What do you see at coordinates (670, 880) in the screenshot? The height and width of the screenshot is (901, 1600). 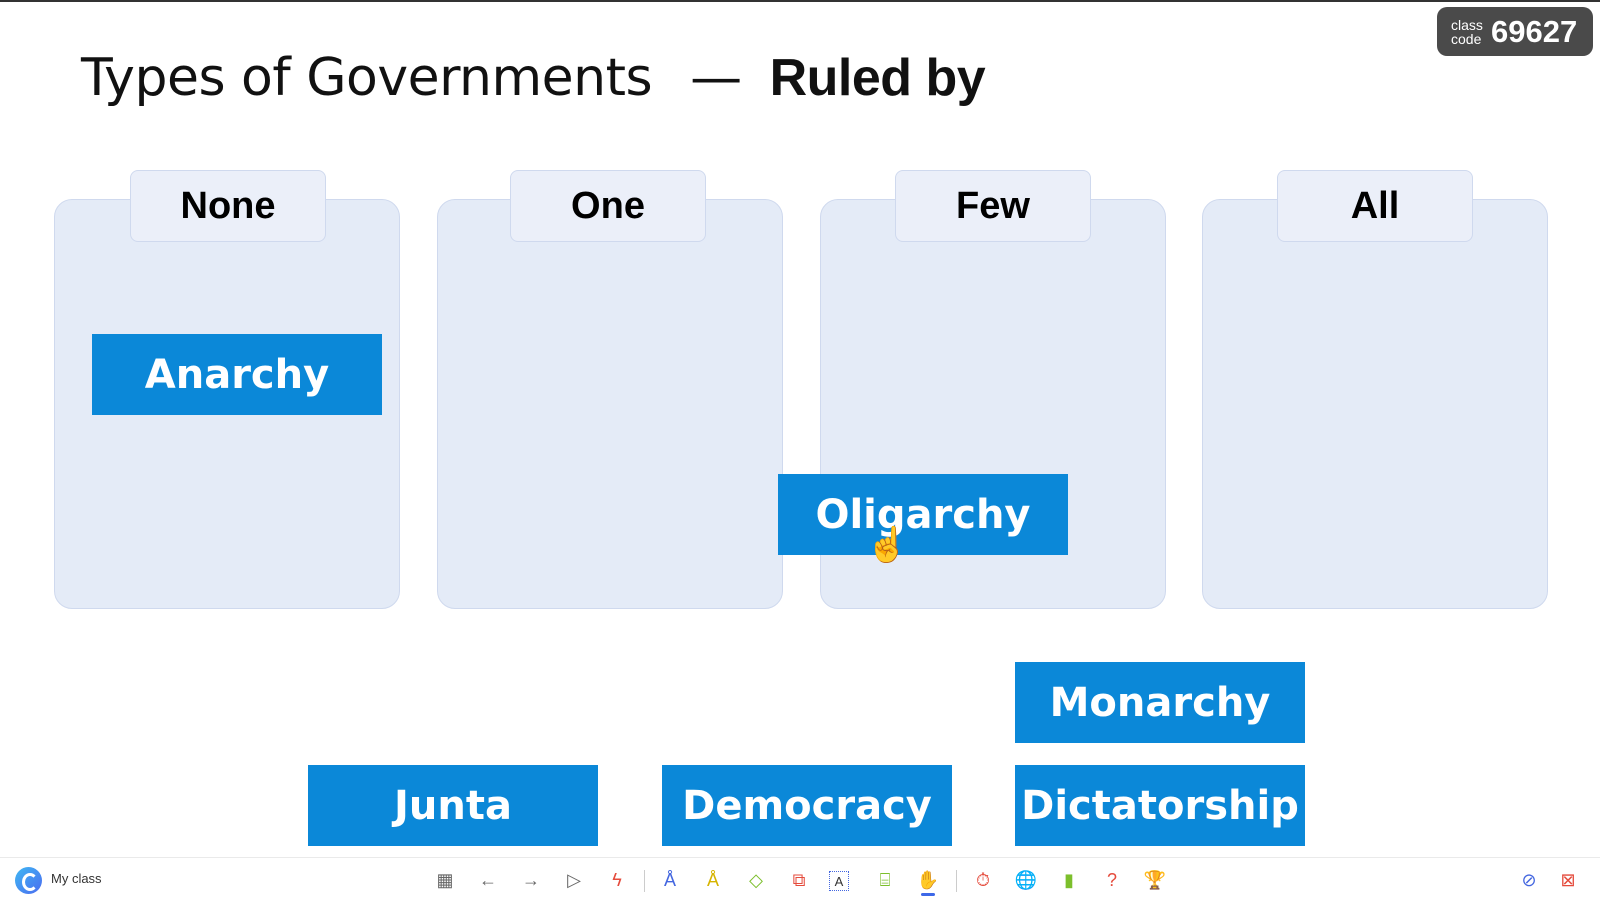 I see `pen-icon: Å` at bounding box center [670, 880].